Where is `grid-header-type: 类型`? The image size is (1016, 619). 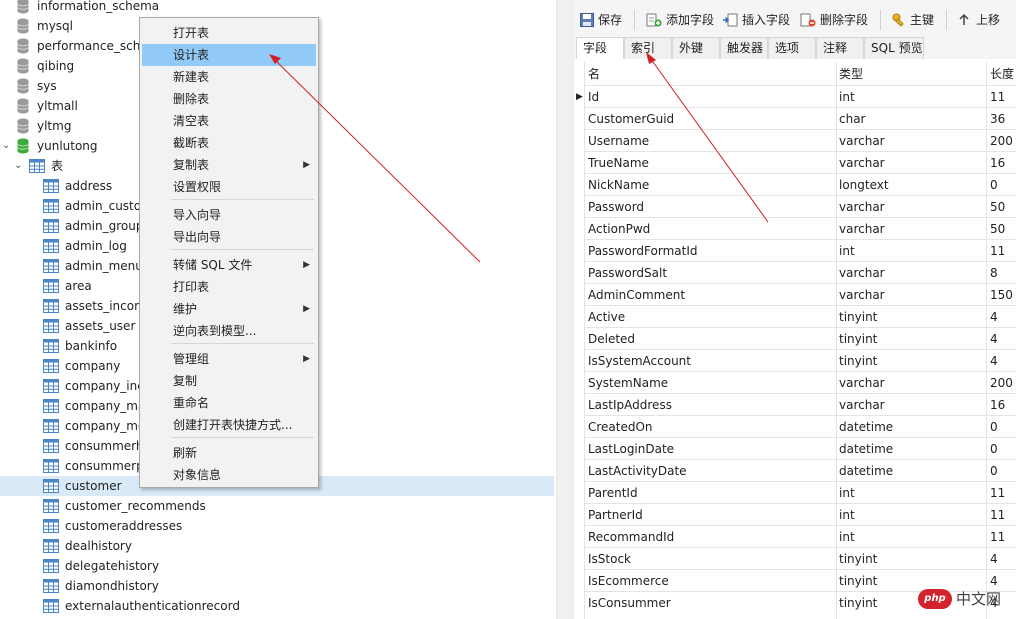 grid-header-type: 类型 is located at coordinates (912, 74).